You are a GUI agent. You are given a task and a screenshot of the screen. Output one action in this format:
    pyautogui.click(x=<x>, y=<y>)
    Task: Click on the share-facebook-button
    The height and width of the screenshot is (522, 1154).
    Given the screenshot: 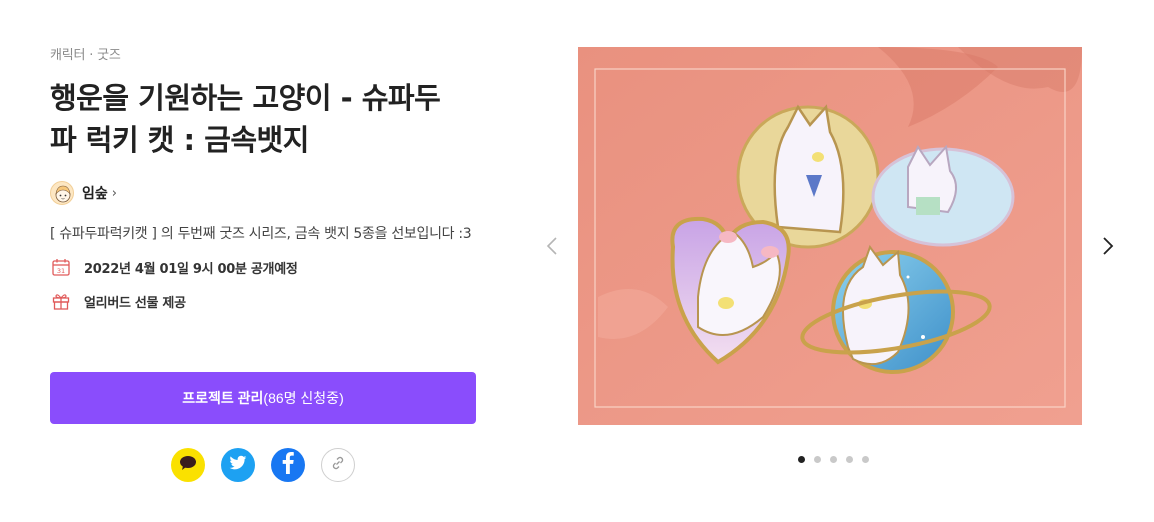 What is the action you would take?
    pyautogui.click(x=288, y=465)
    